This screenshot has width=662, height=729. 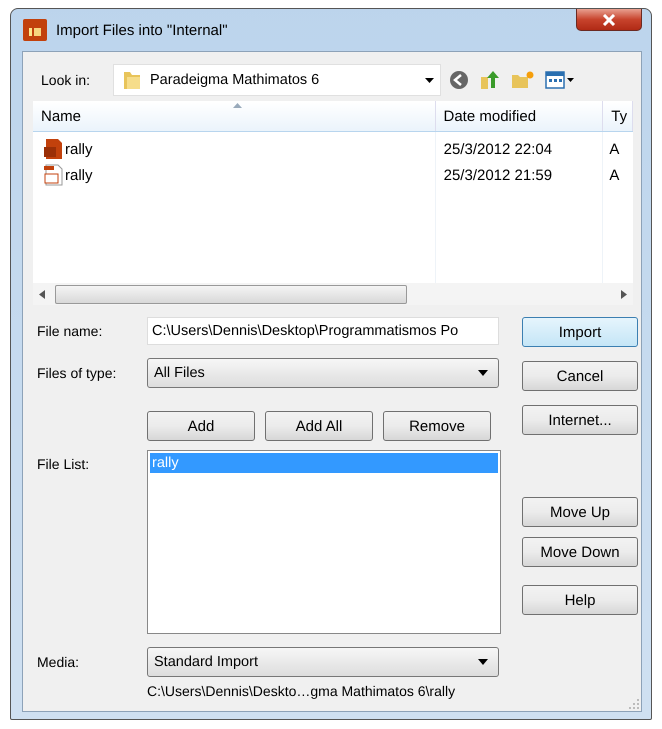 I want to click on media-label: Media:, so click(x=58, y=662).